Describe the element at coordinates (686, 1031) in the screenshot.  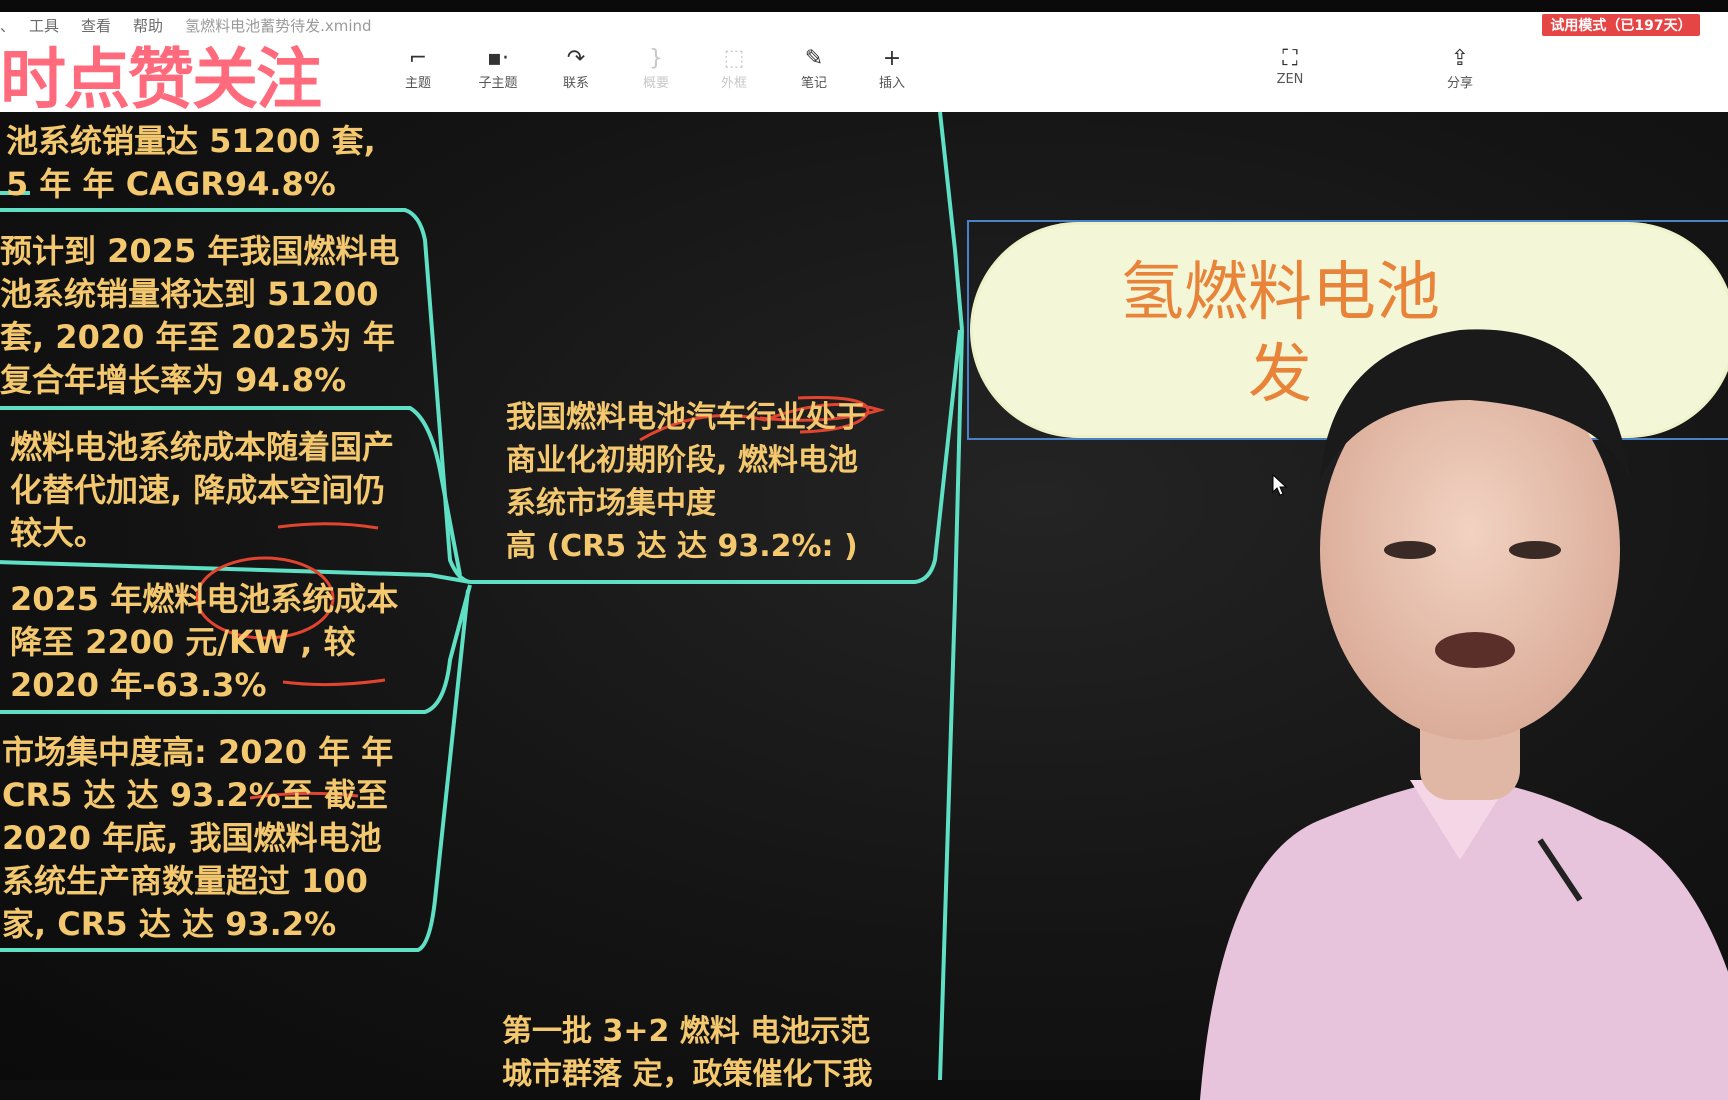
I see `bottom-node-line: 第一批 3+2 燃料 电池示范` at that location.